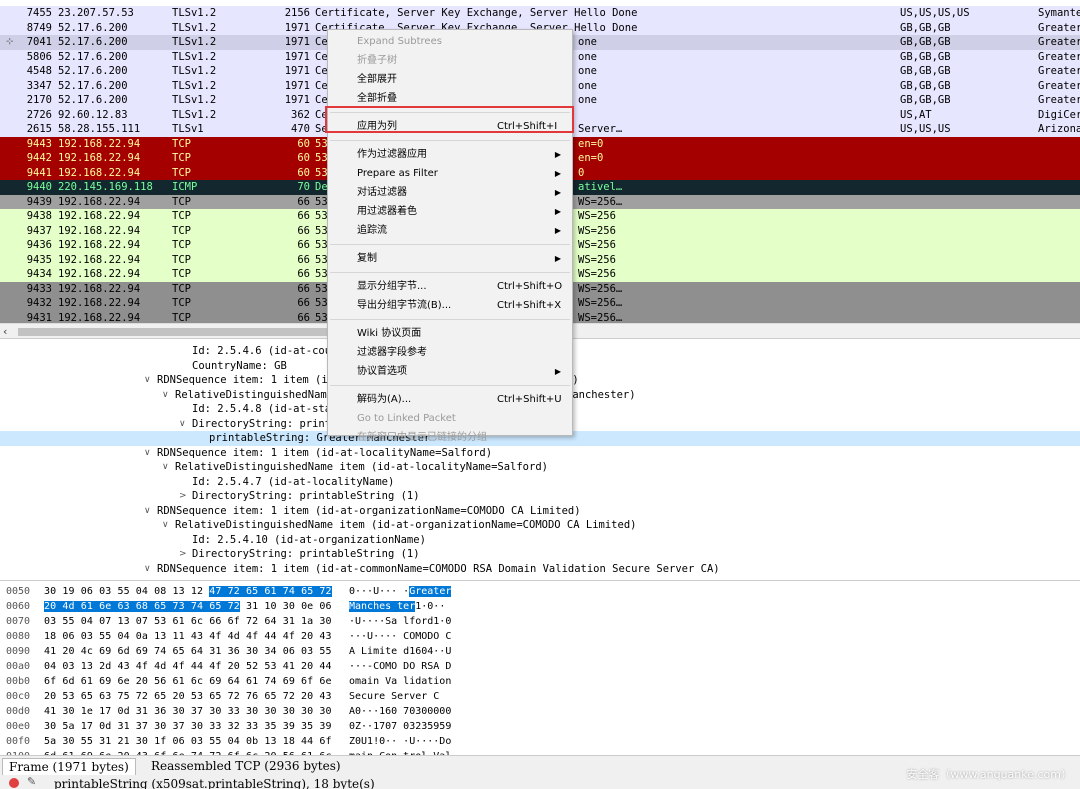 This screenshot has height=789, width=1080. I want to click on menu-item: 作为过滤器应用 ▶, so click(450, 154).